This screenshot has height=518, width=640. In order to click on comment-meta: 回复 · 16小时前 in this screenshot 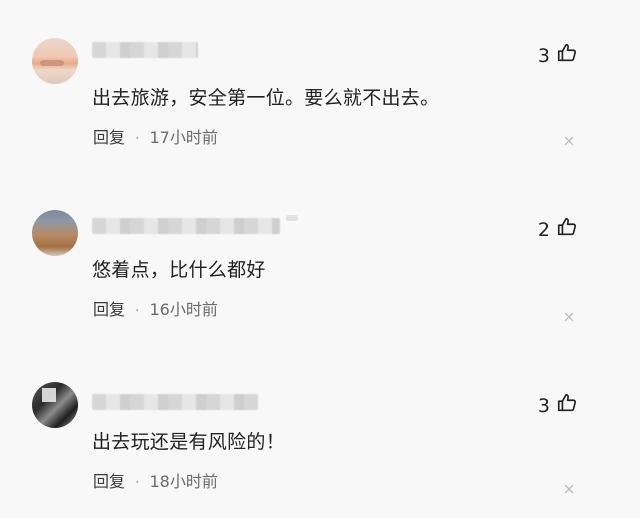, I will do `click(155, 310)`.